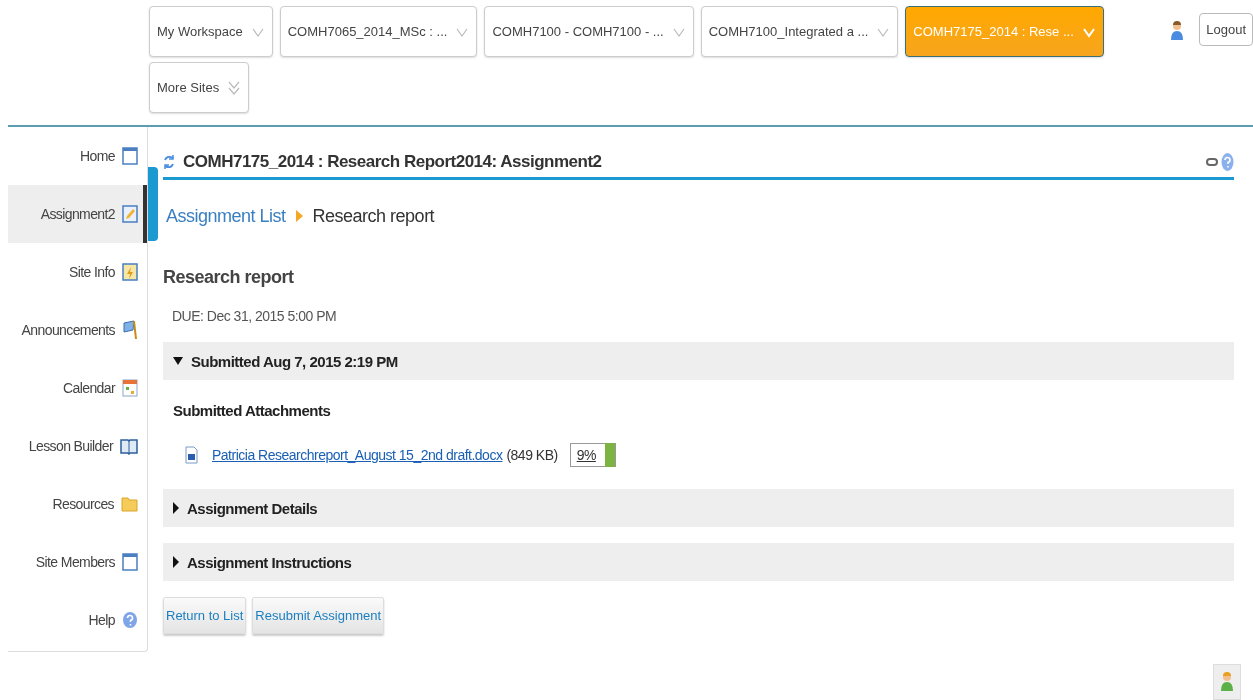 The width and height of the screenshot is (1253, 700). I want to click on breadcrumb-link: Assignment List, so click(226, 216).